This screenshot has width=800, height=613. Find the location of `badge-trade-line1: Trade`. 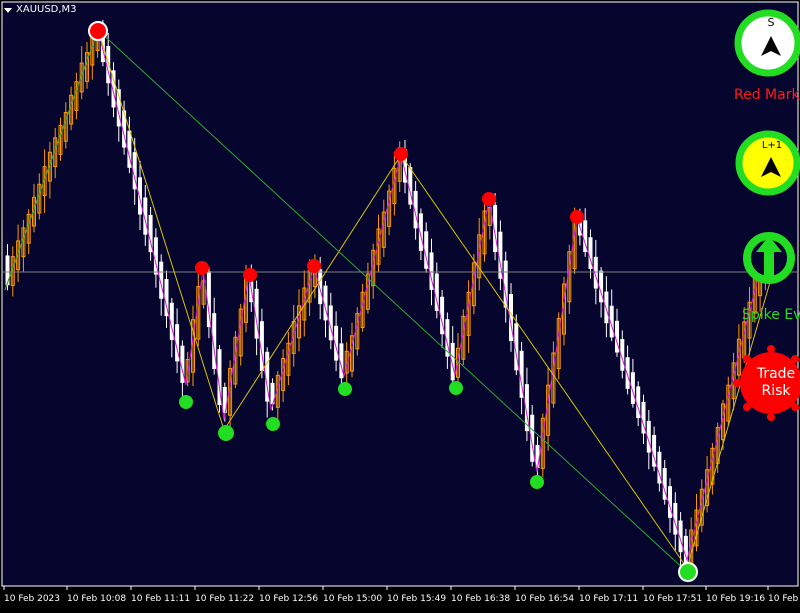

badge-trade-line1: Trade is located at coordinates (775, 374).